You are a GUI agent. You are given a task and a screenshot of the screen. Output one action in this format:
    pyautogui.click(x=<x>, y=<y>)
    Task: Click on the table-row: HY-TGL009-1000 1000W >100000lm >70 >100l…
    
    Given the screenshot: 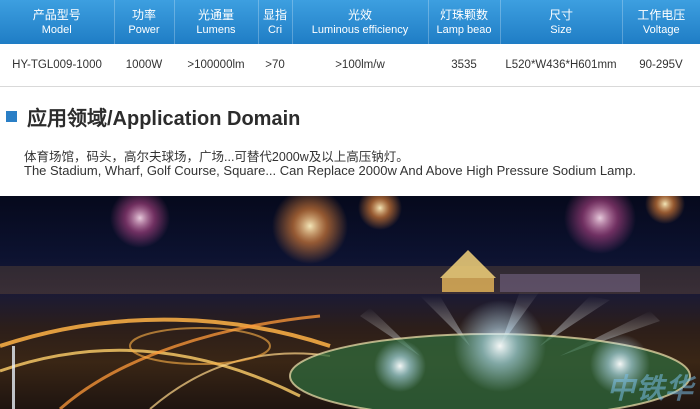 What is the action you would take?
    pyautogui.click(x=350, y=65)
    